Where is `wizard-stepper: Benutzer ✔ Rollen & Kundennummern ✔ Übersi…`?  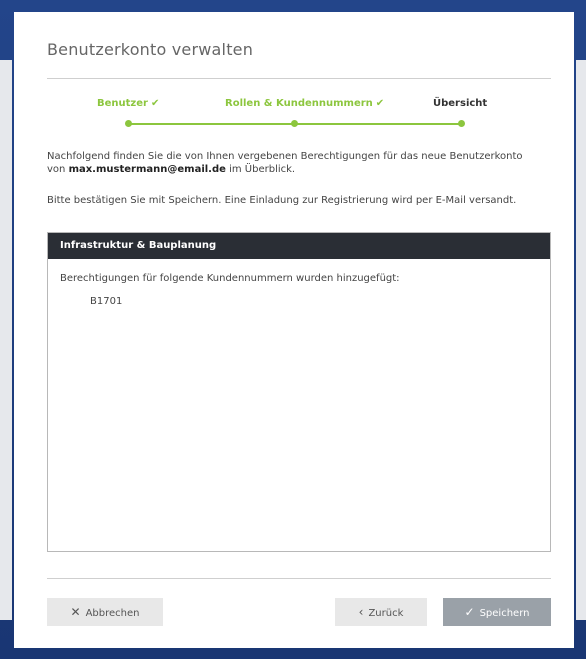
wizard-stepper: Benutzer ✔ Rollen & Kundennummern ✔ Übersi… is located at coordinates (299, 114).